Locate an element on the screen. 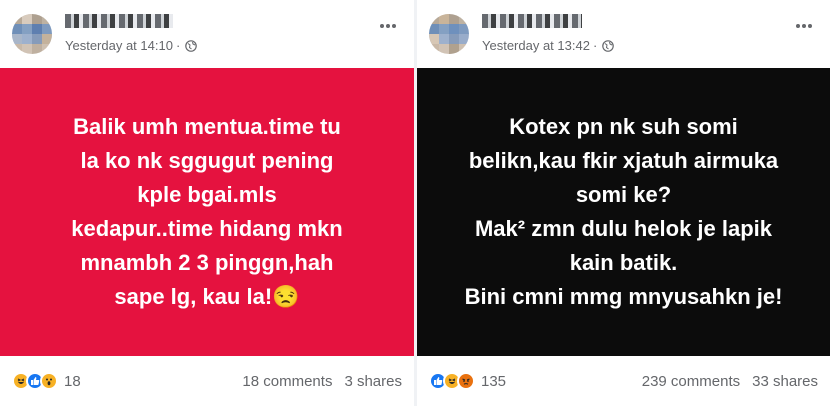 This screenshot has width=830, height=406. post-meta: Yesterday at 13:42 · is located at coordinates (548, 45).